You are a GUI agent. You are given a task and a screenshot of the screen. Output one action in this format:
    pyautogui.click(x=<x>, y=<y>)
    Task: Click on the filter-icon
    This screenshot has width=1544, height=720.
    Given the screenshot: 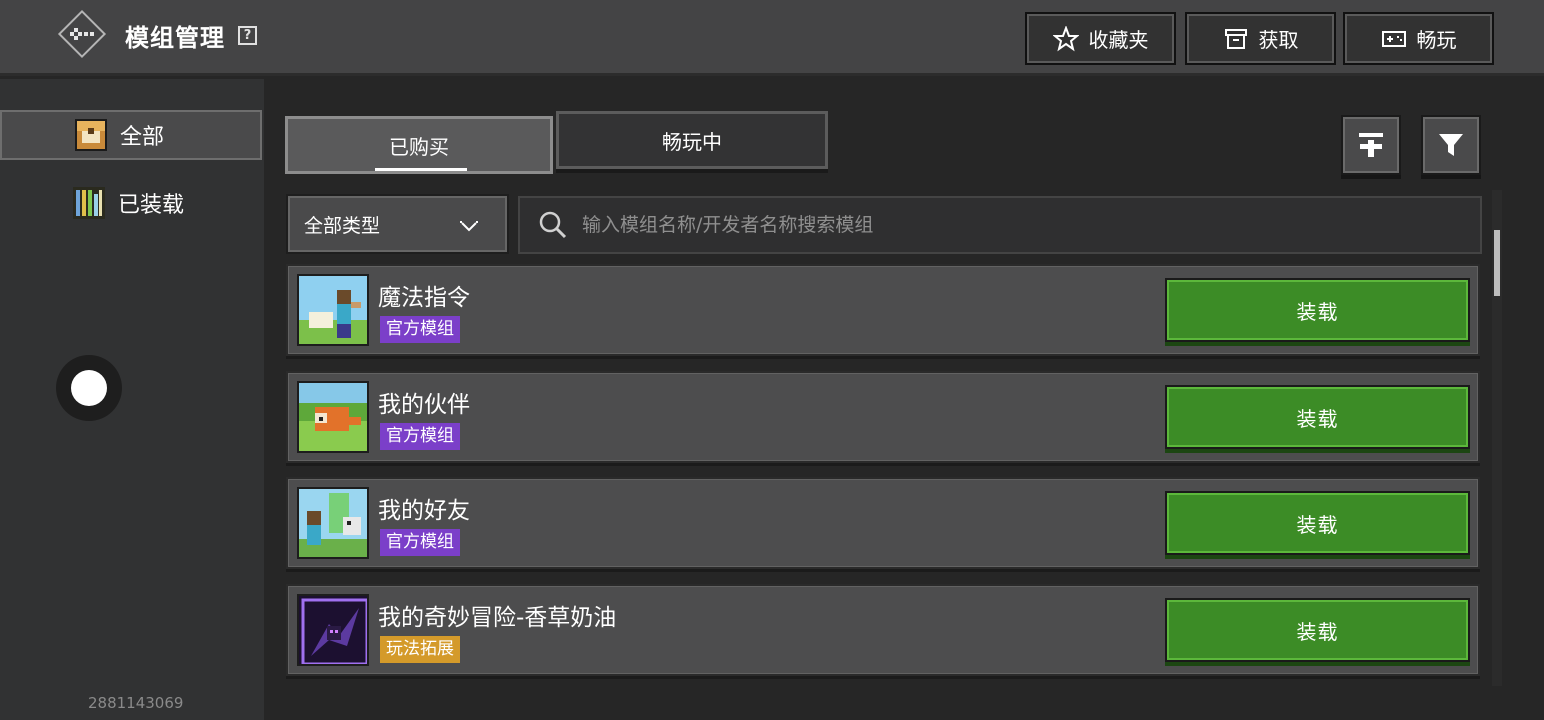 What is the action you would take?
    pyautogui.click(x=1451, y=145)
    